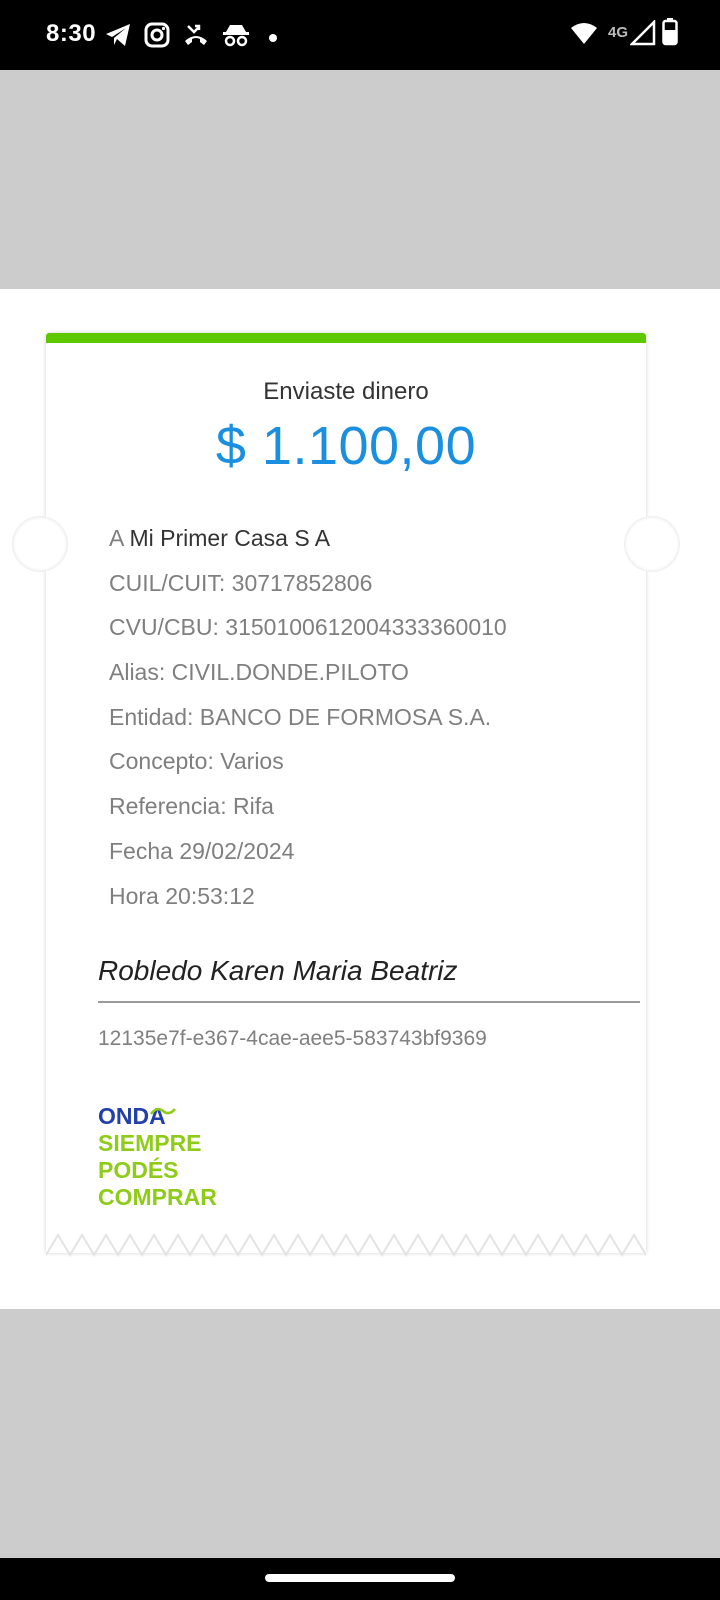  What do you see at coordinates (157, 1116) in the screenshot?
I see `logo-brand: ONDA` at bounding box center [157, 1116].